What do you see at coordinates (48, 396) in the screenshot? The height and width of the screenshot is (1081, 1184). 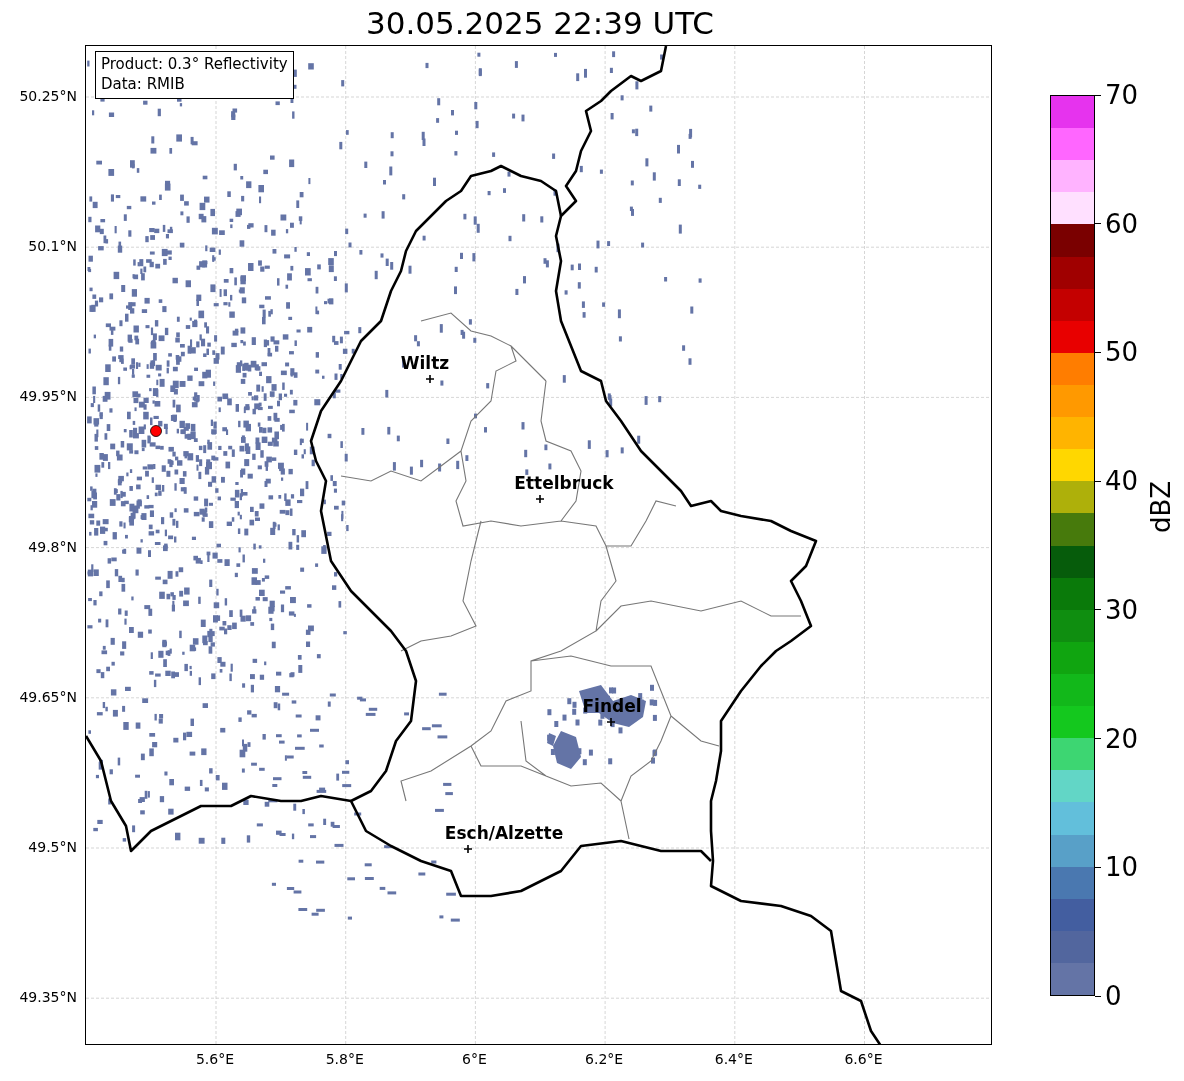 I see `latitude-tick-label: 49.95°N` at bounding box center [48, 396].